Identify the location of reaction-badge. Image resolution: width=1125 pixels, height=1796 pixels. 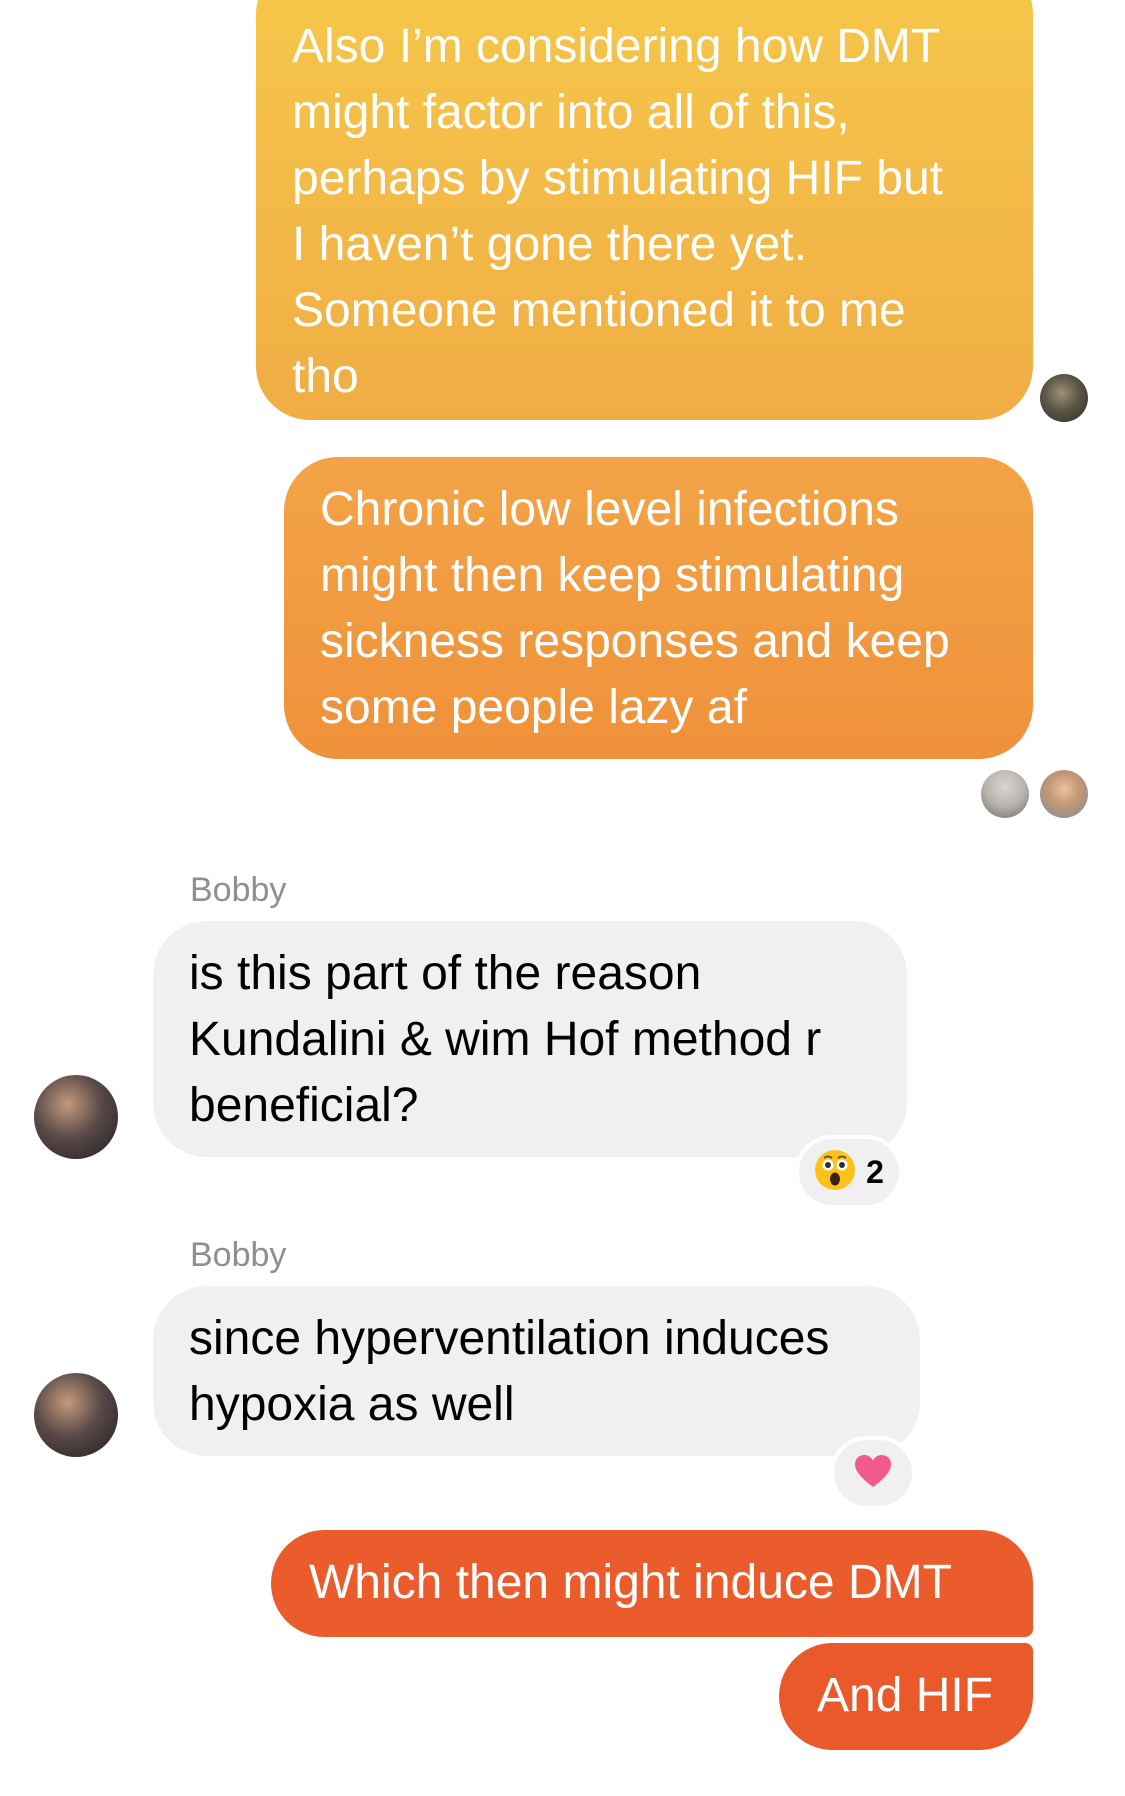
(873, 1473).